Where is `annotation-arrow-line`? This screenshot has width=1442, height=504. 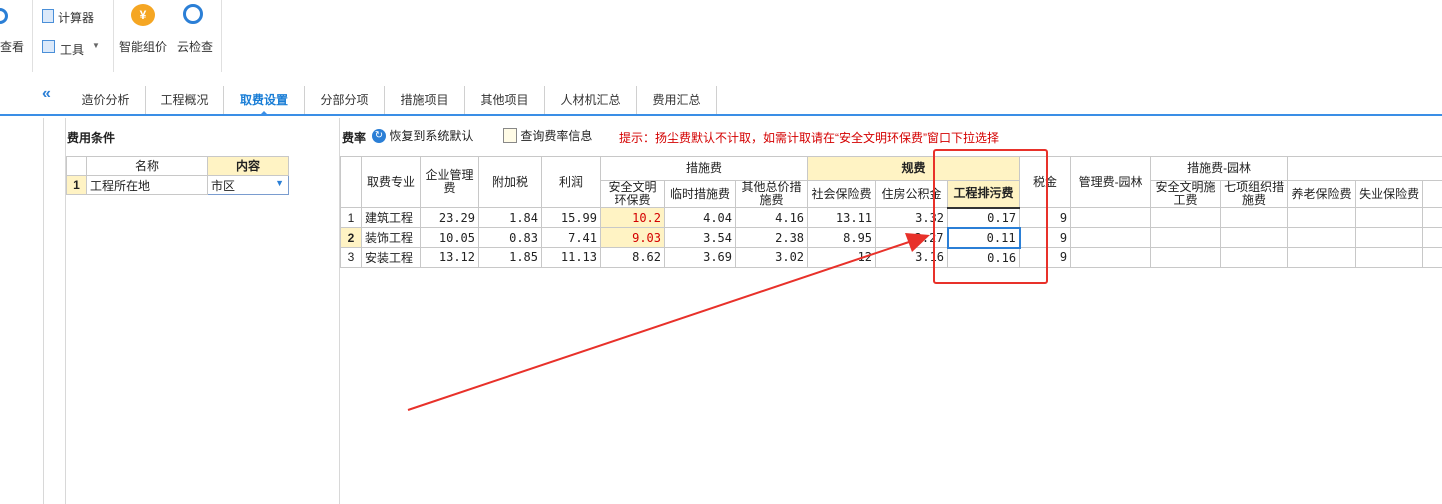
annotation-arrow-line is located at coordinates (660, 325).